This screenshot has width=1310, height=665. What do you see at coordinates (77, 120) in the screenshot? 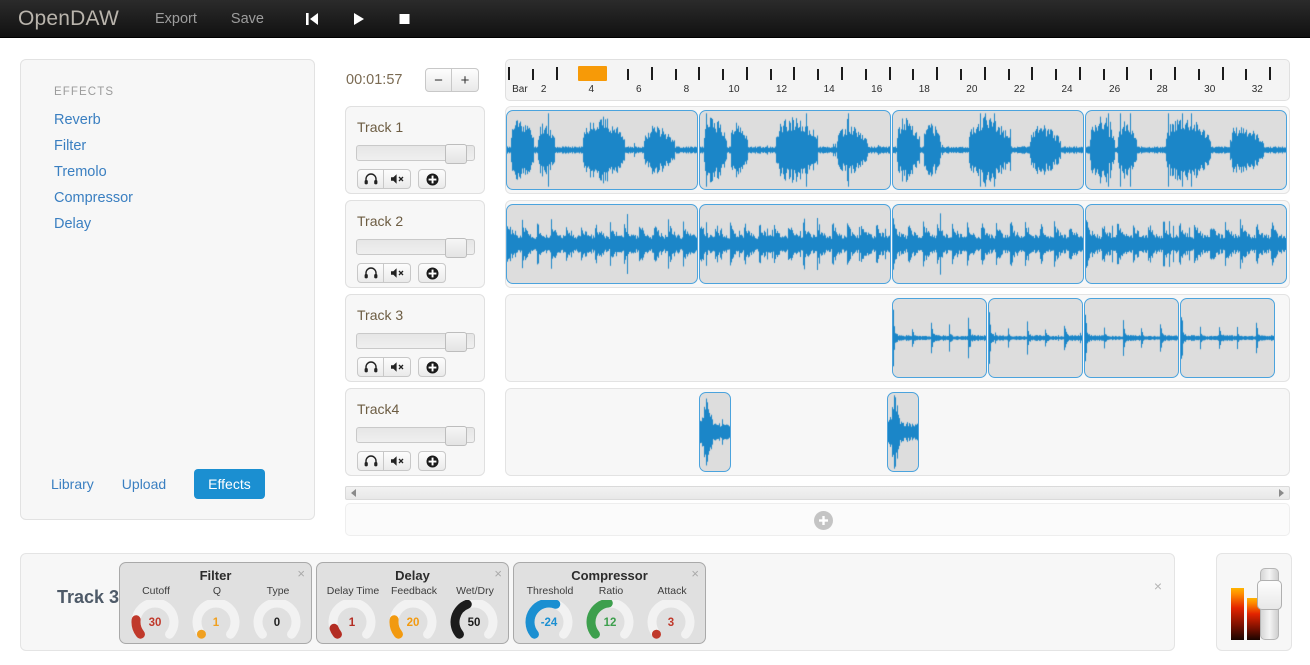
I see `sidebar-effect-reverb: Reverb` at bounding box center [77, 120].